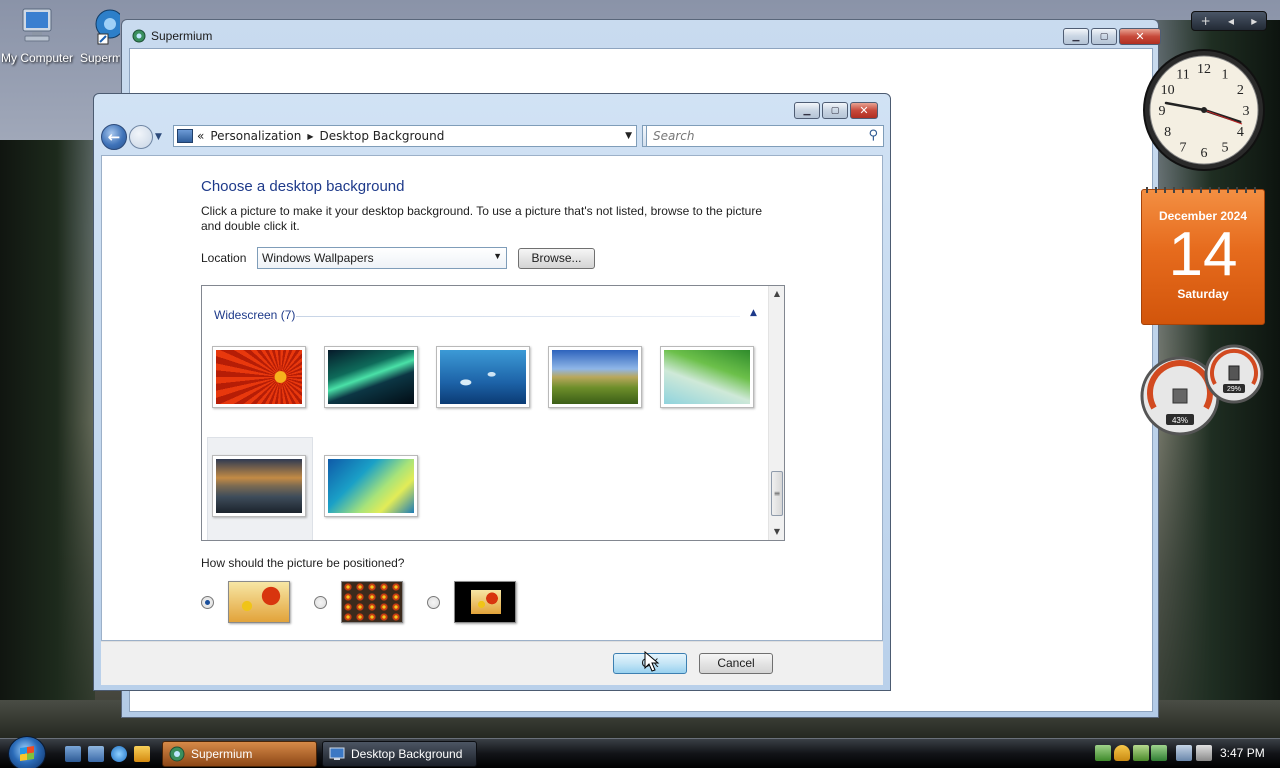 The image size is (1280, 768). Describe the element at coordinates (96, 754) in the screenshot. I see `switch-windows-icon` at that location.